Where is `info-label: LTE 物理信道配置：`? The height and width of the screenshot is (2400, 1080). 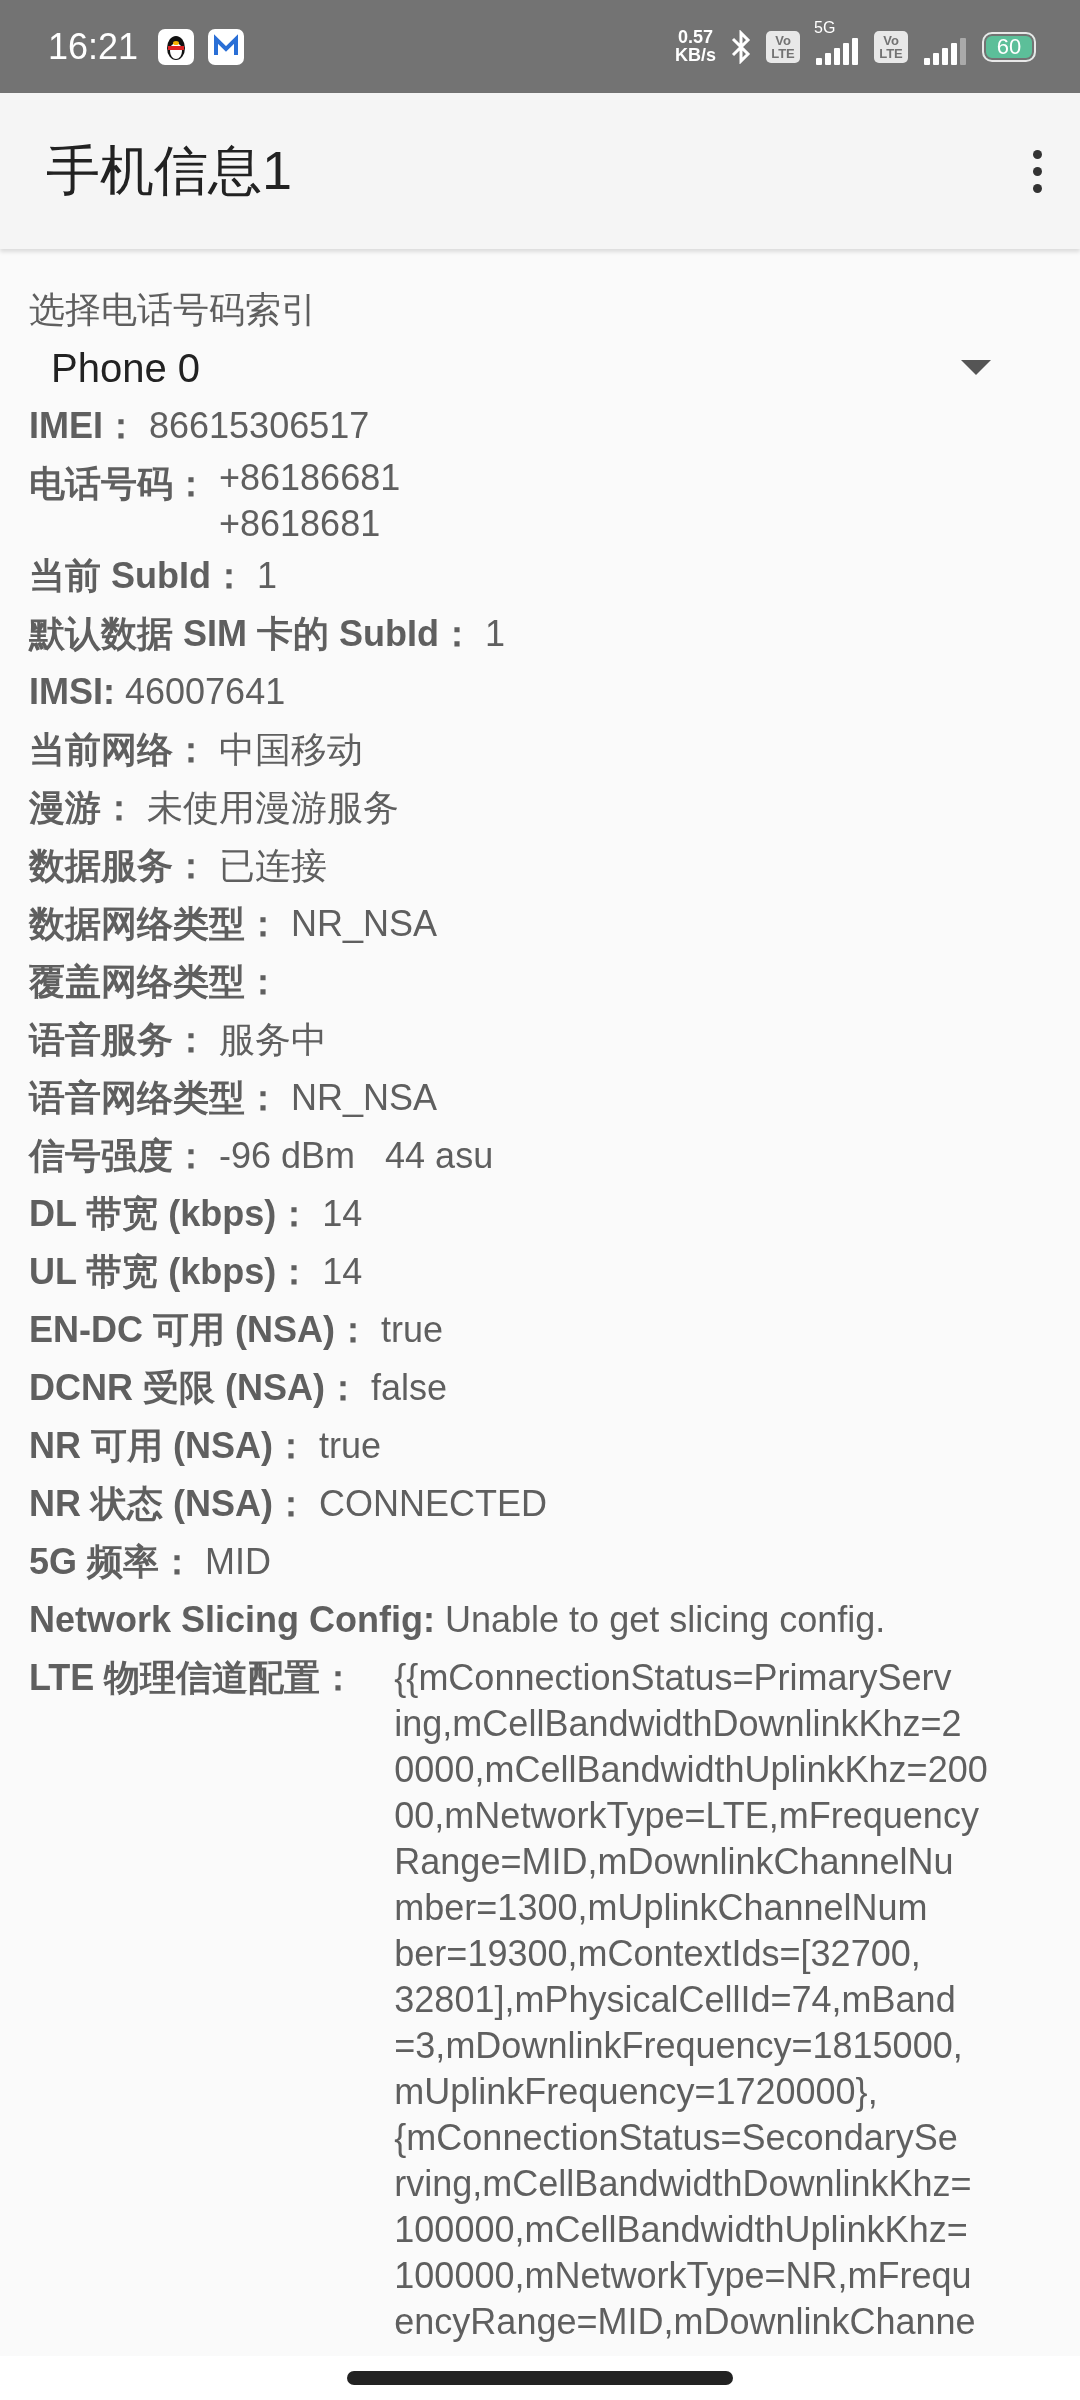
info-label: LTE 物理信道配置： is located at coordinates (193, 1678).